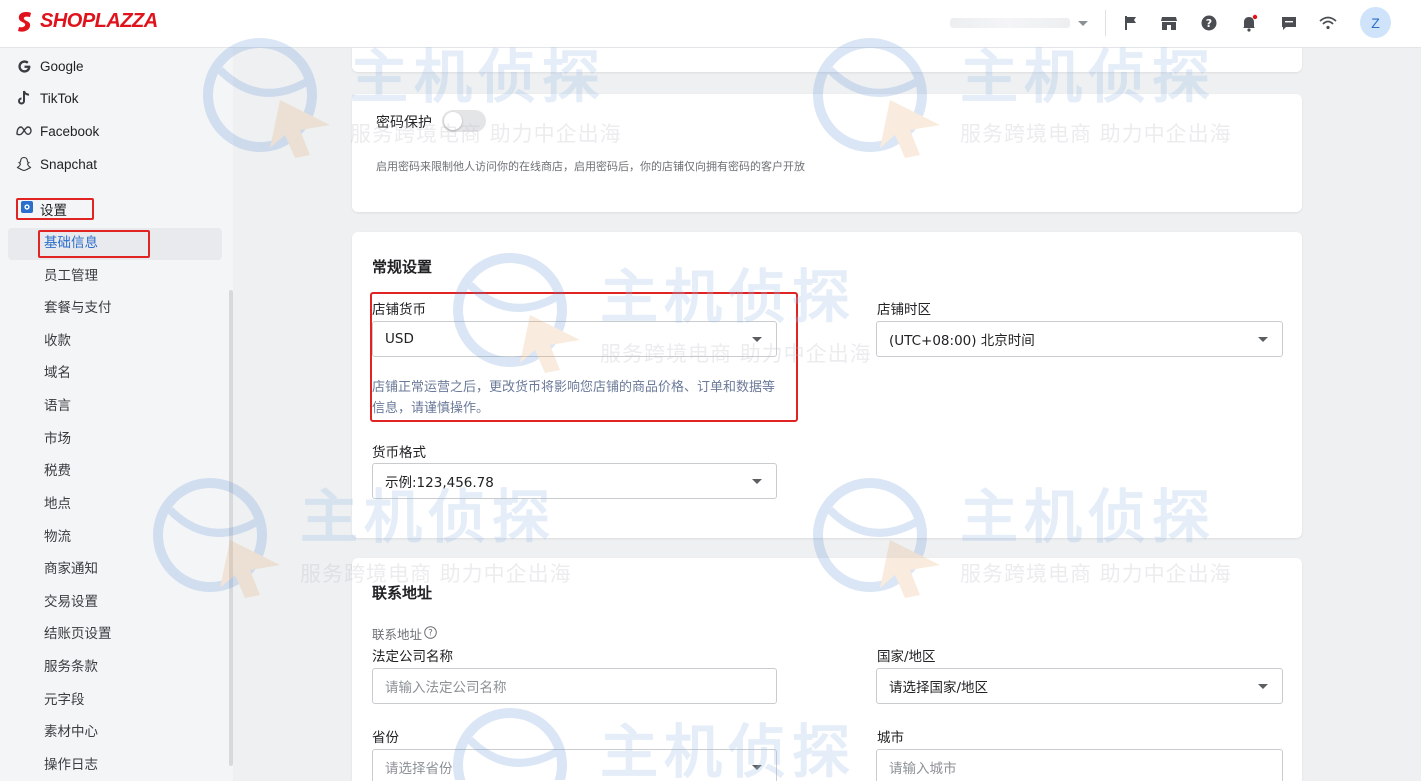 The height and width of the screenshot is (781, 1421). Describe the element at coordinates (385, 738) in the screenshot. I see `province-label: 省份` at that location.